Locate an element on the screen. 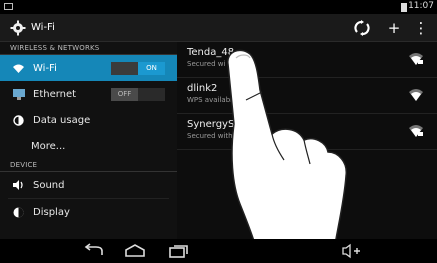 This screenshot has height=263, width=437. network-ssid: dlink2 is located at coordinates (202, 88).